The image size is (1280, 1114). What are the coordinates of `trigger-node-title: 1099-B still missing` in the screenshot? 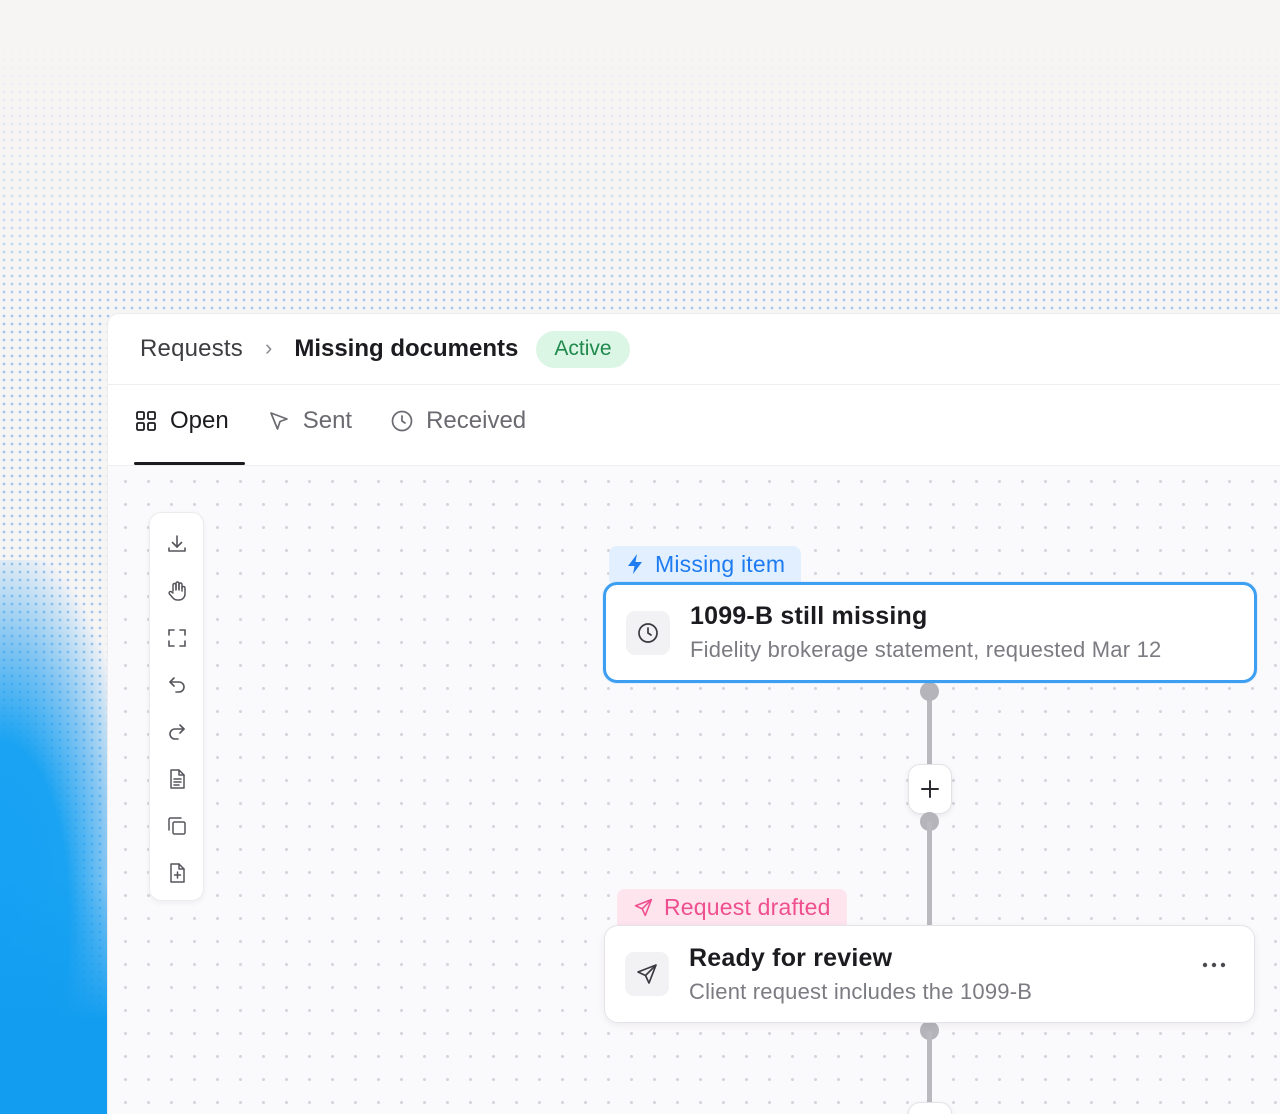 It's located at (809, 616).